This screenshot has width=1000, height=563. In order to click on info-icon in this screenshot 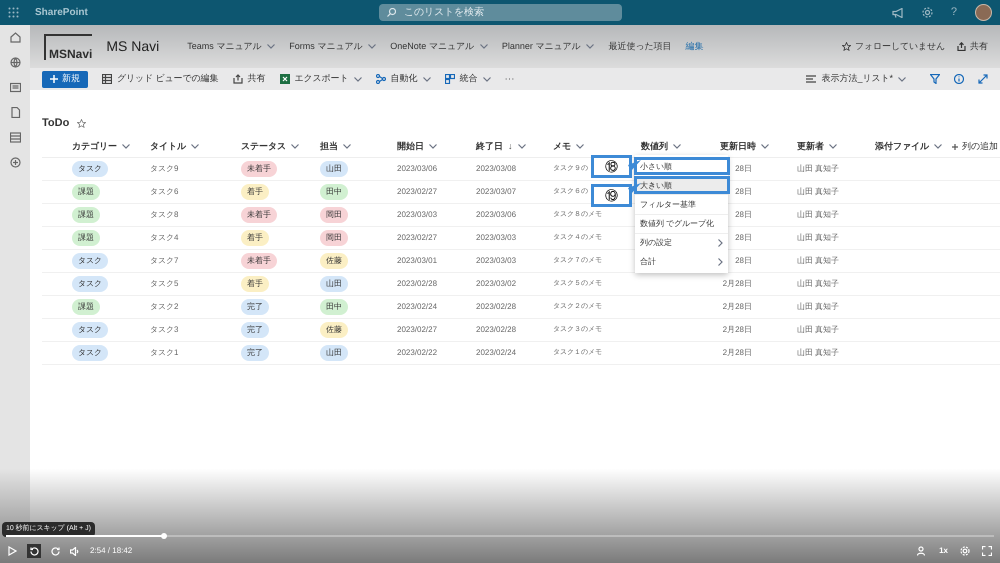, I will do `click(959, 79)`.